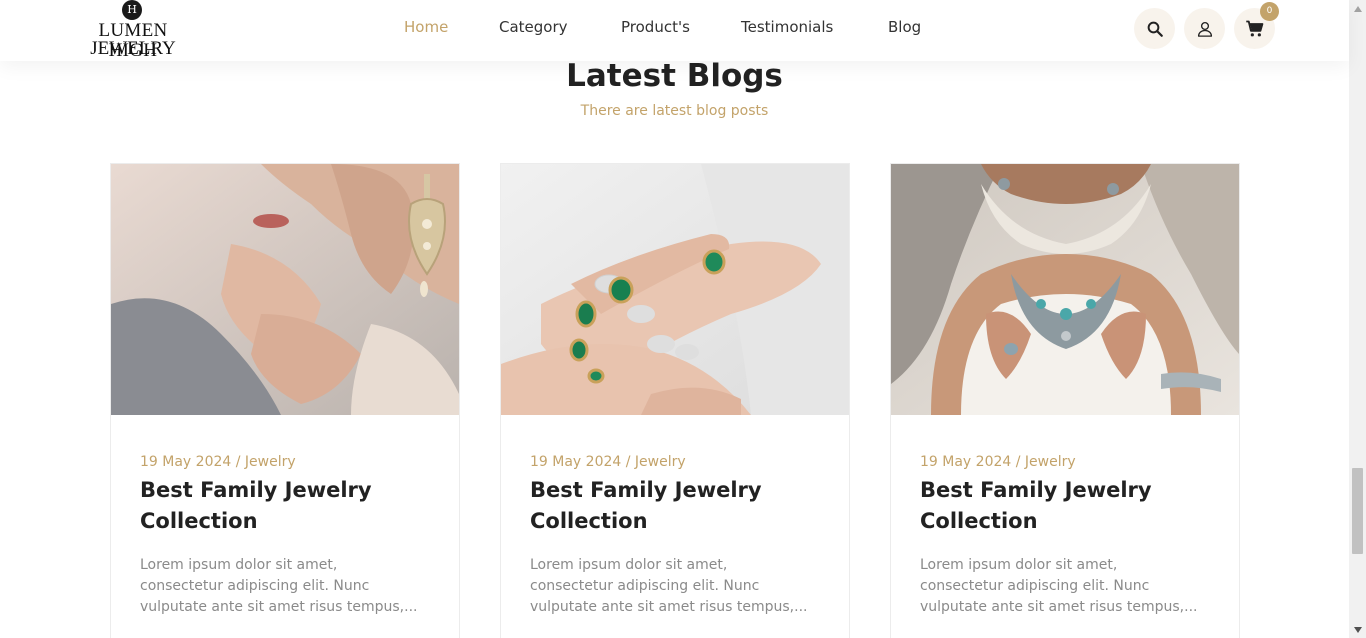 This screenshot has width=1366, height=638. Describe the element at coordinates (1357, 511) in the screenshot. I see `scroll-thumb` at that location.